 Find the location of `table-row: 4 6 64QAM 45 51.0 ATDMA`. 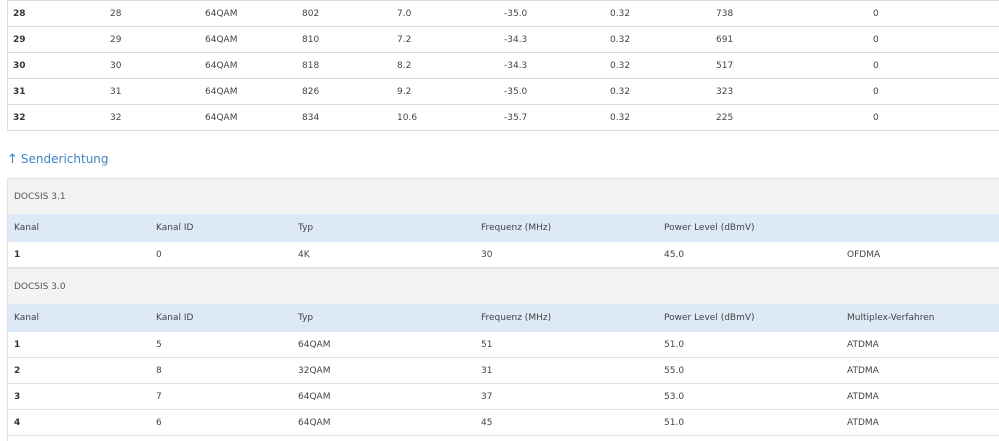

table-row: 4 6 64QAM 45 51.0 ATDMA is located at coordinates (503, 423).